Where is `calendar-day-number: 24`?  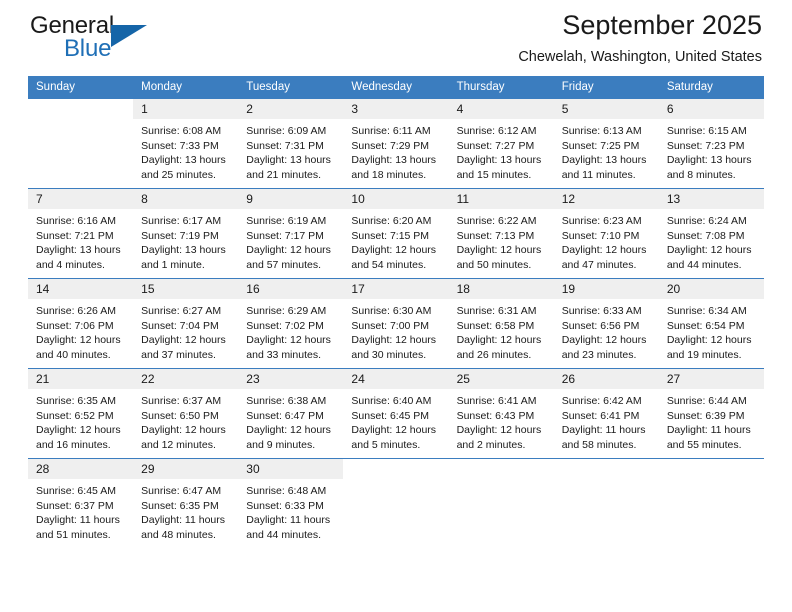
calendar-day-number: 24 is located at coordinates (396, 379).